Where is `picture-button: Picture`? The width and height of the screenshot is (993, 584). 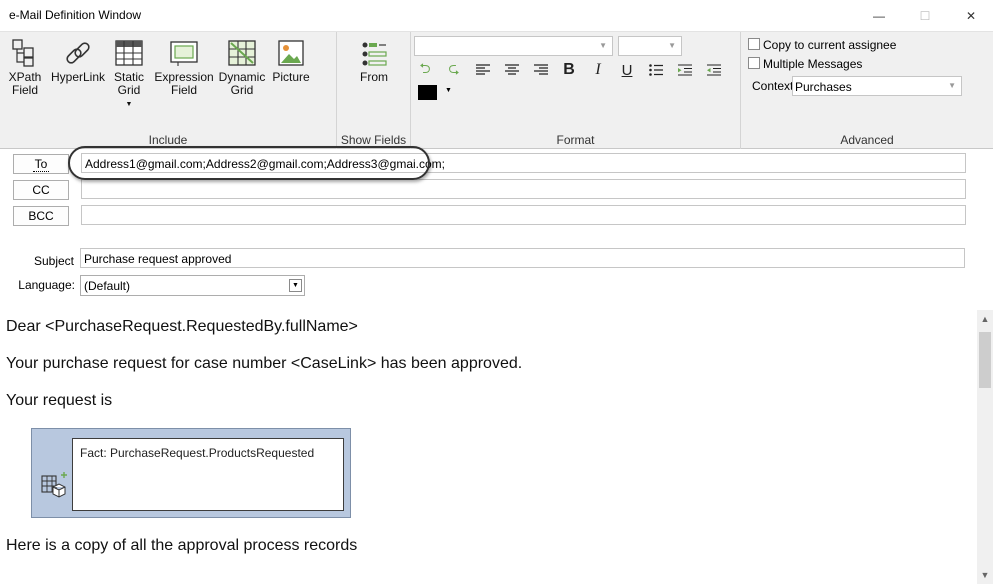
picture-button: Picture is located at coordinates (291, 61).